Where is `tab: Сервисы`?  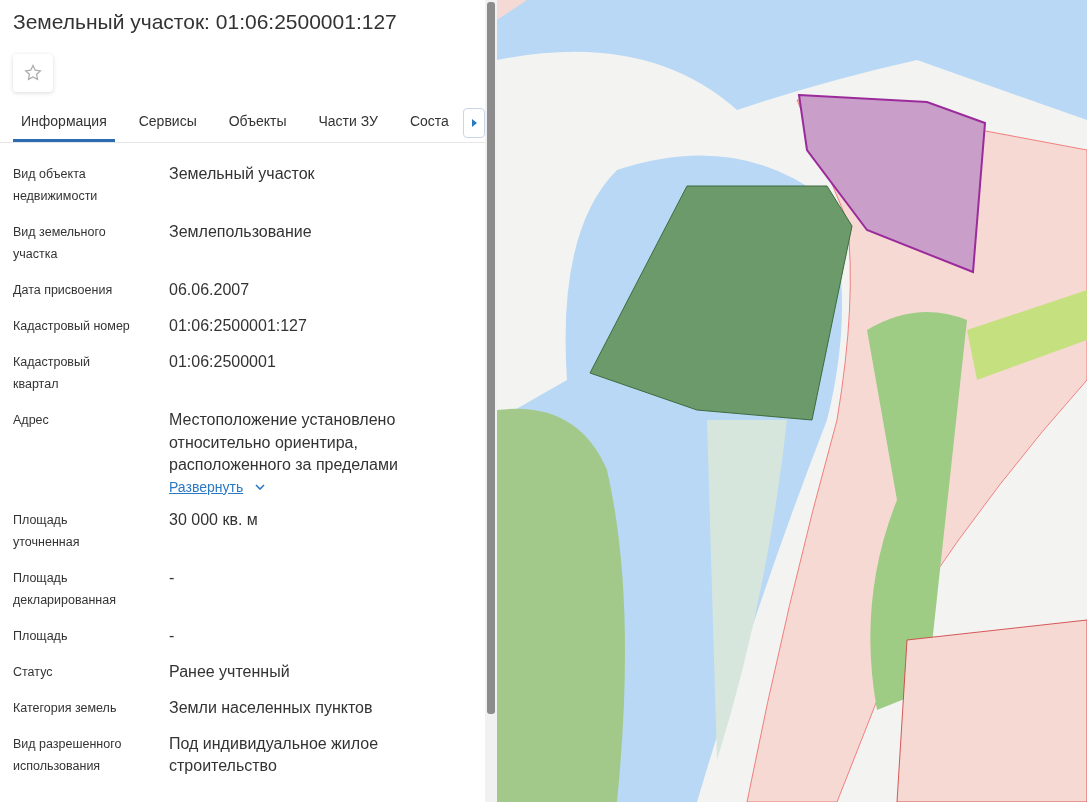 tab: Сервисы is located at coordinates (167, 123).